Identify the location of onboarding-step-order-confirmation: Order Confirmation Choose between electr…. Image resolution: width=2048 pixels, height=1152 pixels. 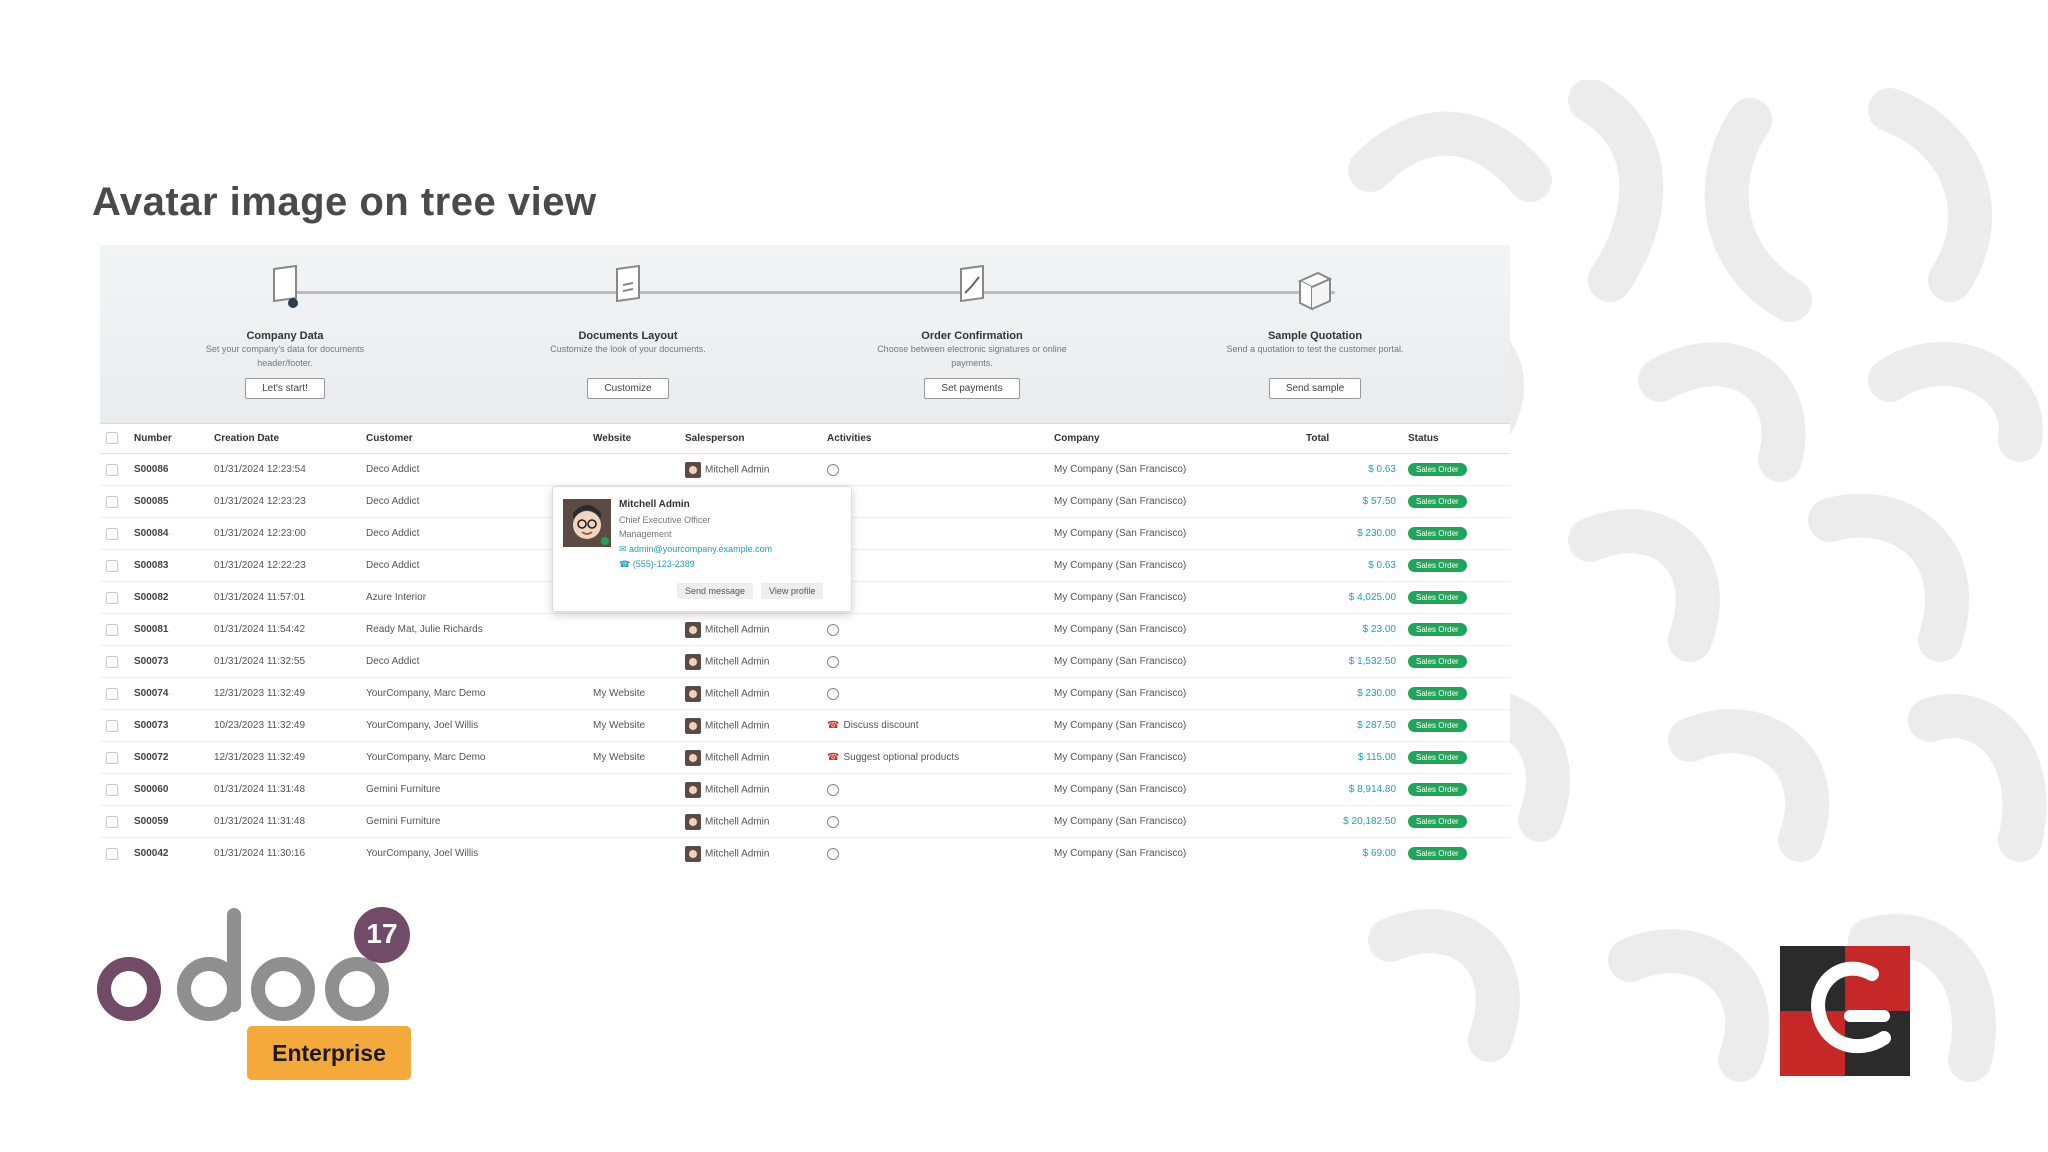
(972, 331).